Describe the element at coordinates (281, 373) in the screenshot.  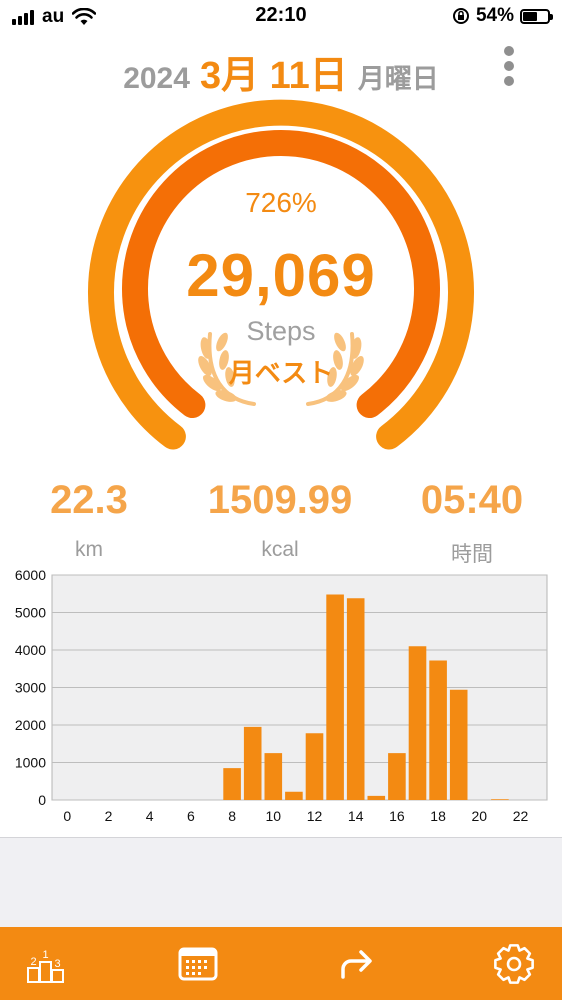
I see `monthly-best-badge: 月ベスト` at that location.